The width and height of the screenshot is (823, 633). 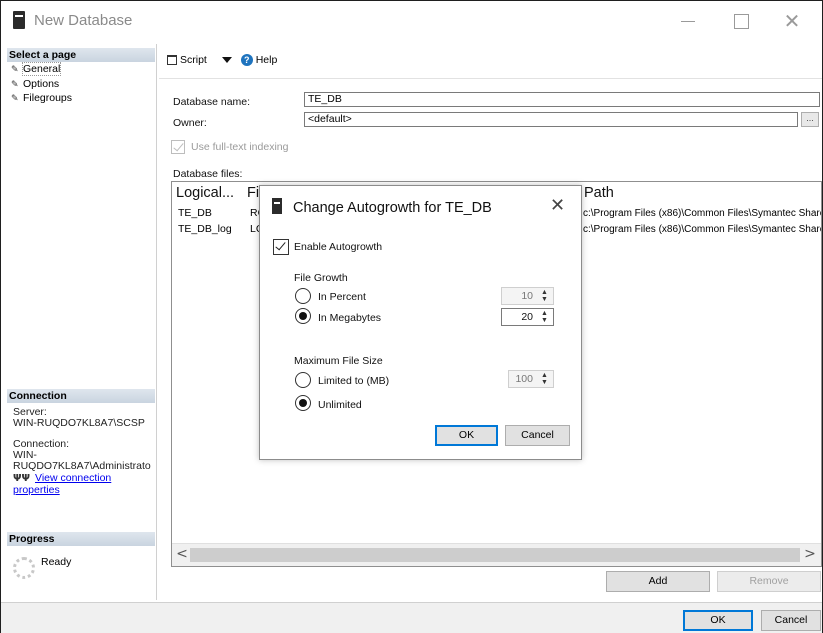 I want to click on script-button: Script, so click(x=187, y=60).